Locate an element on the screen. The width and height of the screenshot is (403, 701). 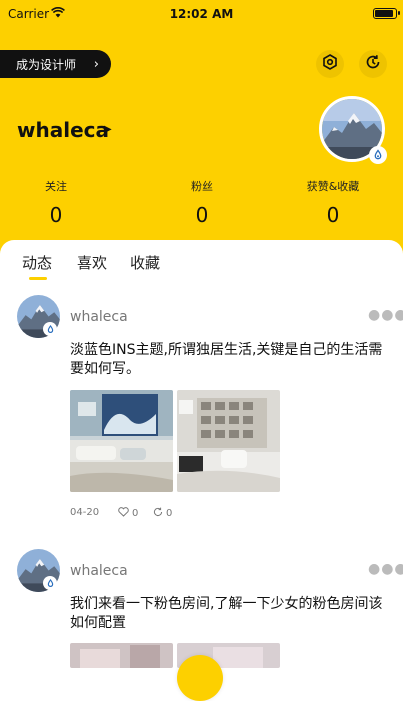
become-designer-label: 成为设计师 is located at coordinates (46, 64).